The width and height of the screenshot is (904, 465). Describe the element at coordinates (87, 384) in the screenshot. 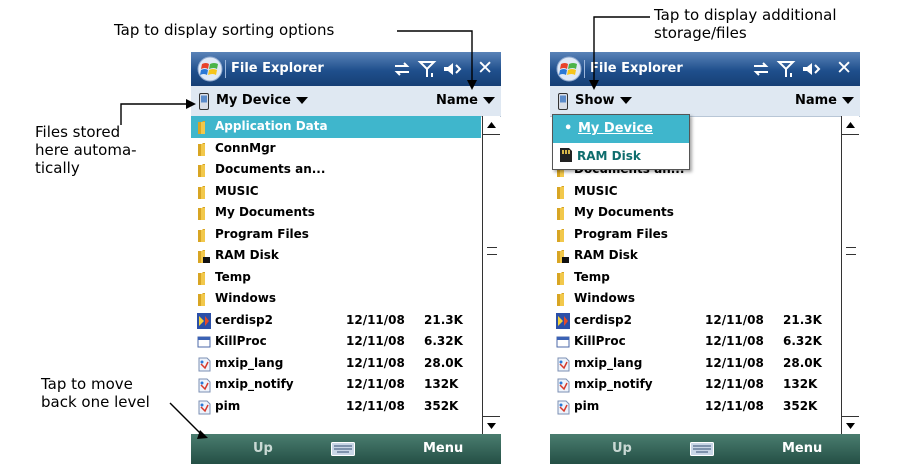

I see `back-callout-line1: Tap to move` at that location.